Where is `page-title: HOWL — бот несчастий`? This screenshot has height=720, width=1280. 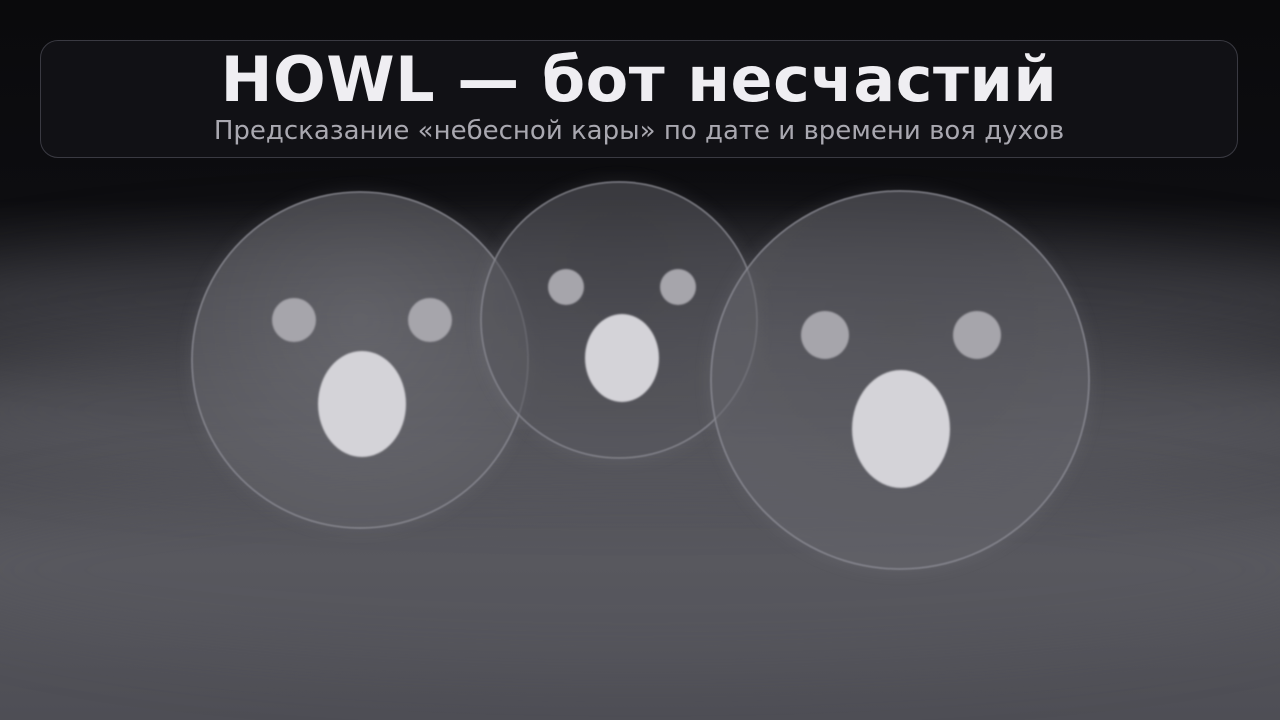 page-title: HOWL — бот несчастий is located at coordinates (639, 79).